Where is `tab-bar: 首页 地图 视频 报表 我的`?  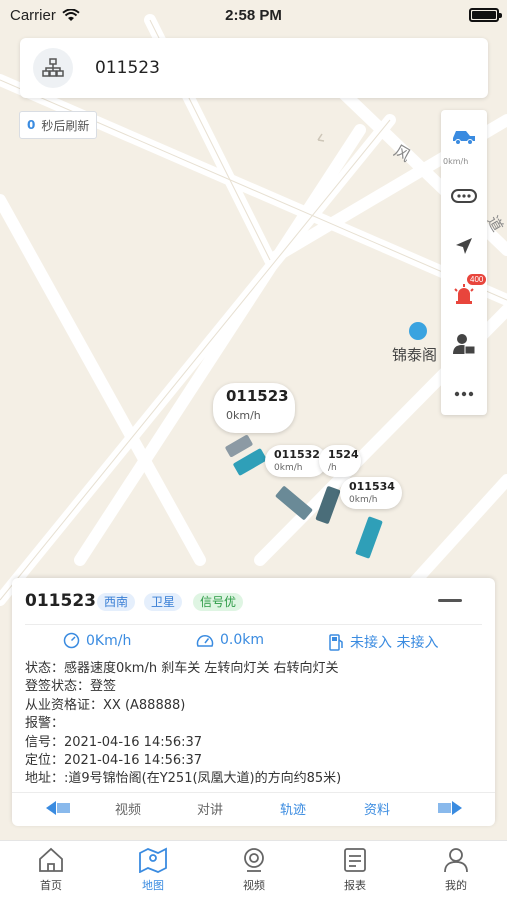 tab-bar: 首页 地图 视频 报表 我的 is located at coordinates (253, 870).